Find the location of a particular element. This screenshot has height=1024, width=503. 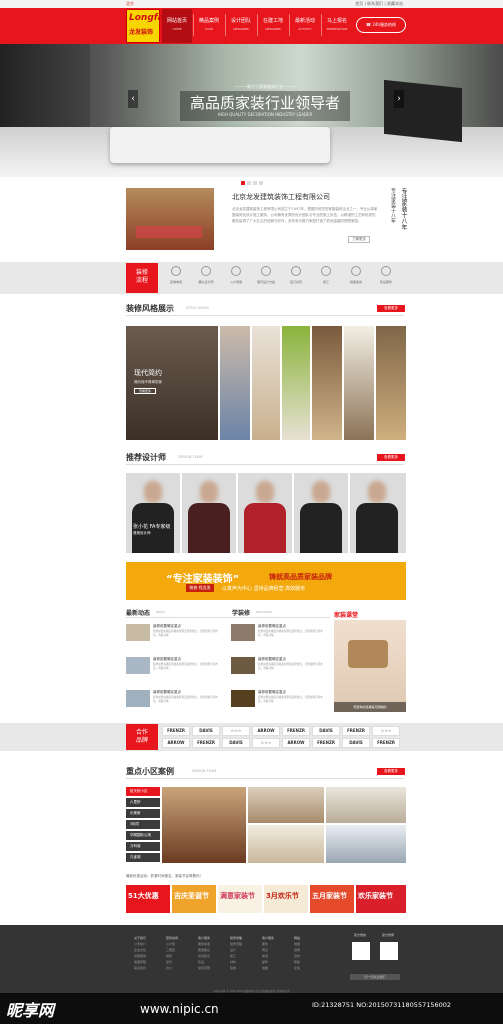

top-links: 首页 | 联系我们 | 收藏本站 is located at coordinates (379, 4).